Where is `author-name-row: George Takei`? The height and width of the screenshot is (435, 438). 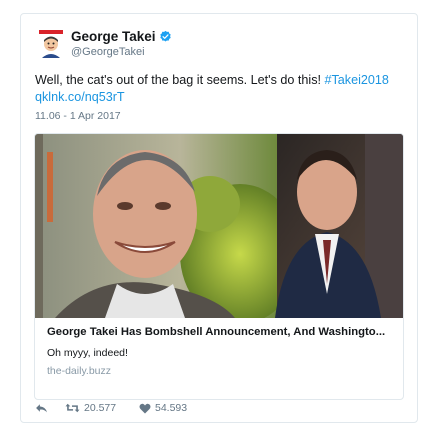
author-name-row: George Takei is located at coordinates (121, 36).